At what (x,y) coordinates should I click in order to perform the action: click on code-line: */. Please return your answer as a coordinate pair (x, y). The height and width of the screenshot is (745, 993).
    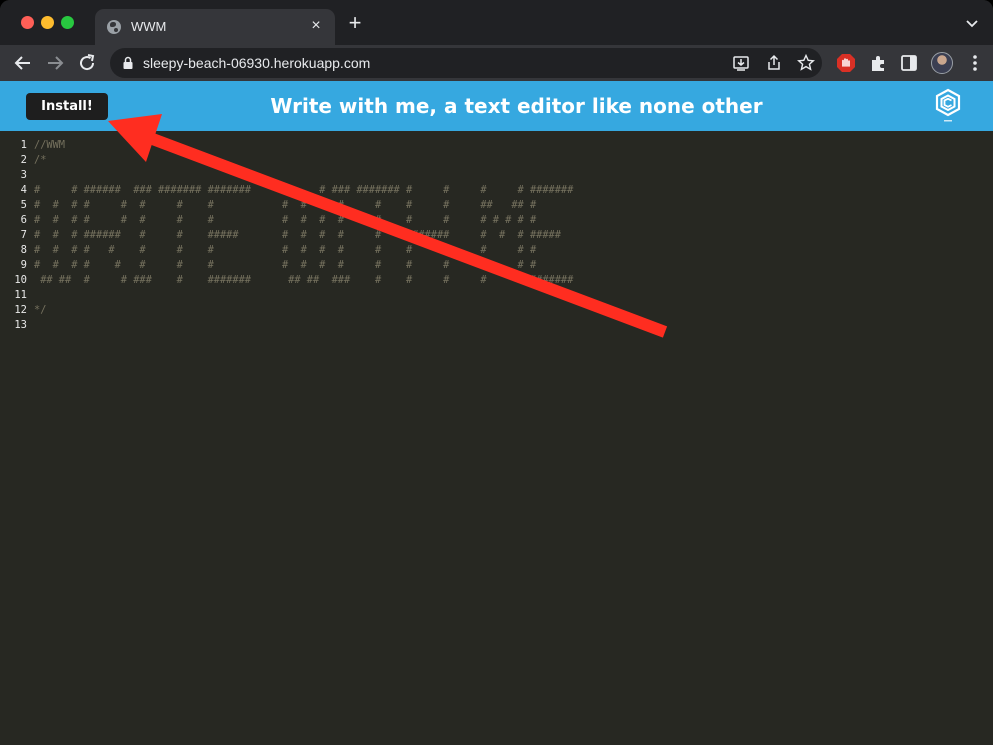
    Looking at the image, I should click on (303, 310).